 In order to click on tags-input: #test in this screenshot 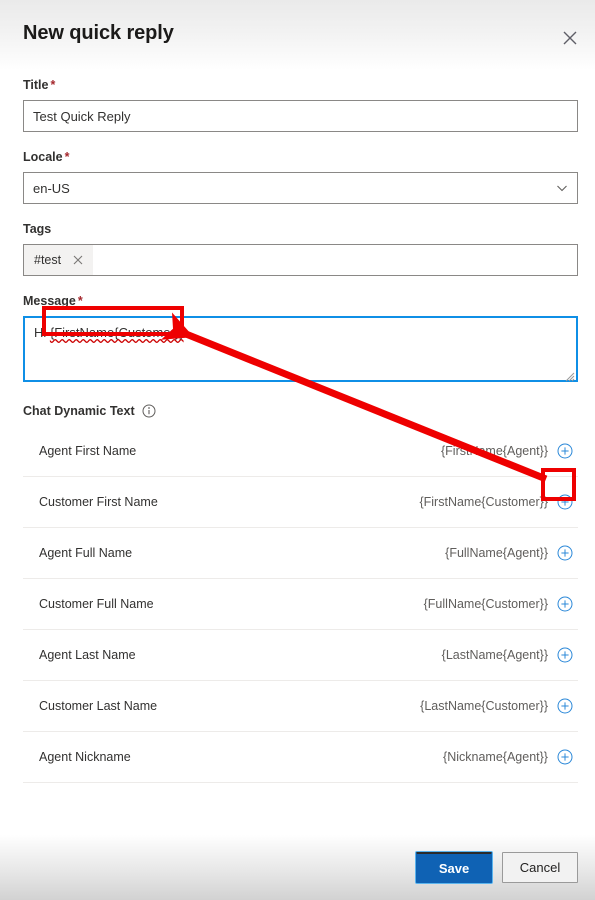, I will do `click(300, 260)`.